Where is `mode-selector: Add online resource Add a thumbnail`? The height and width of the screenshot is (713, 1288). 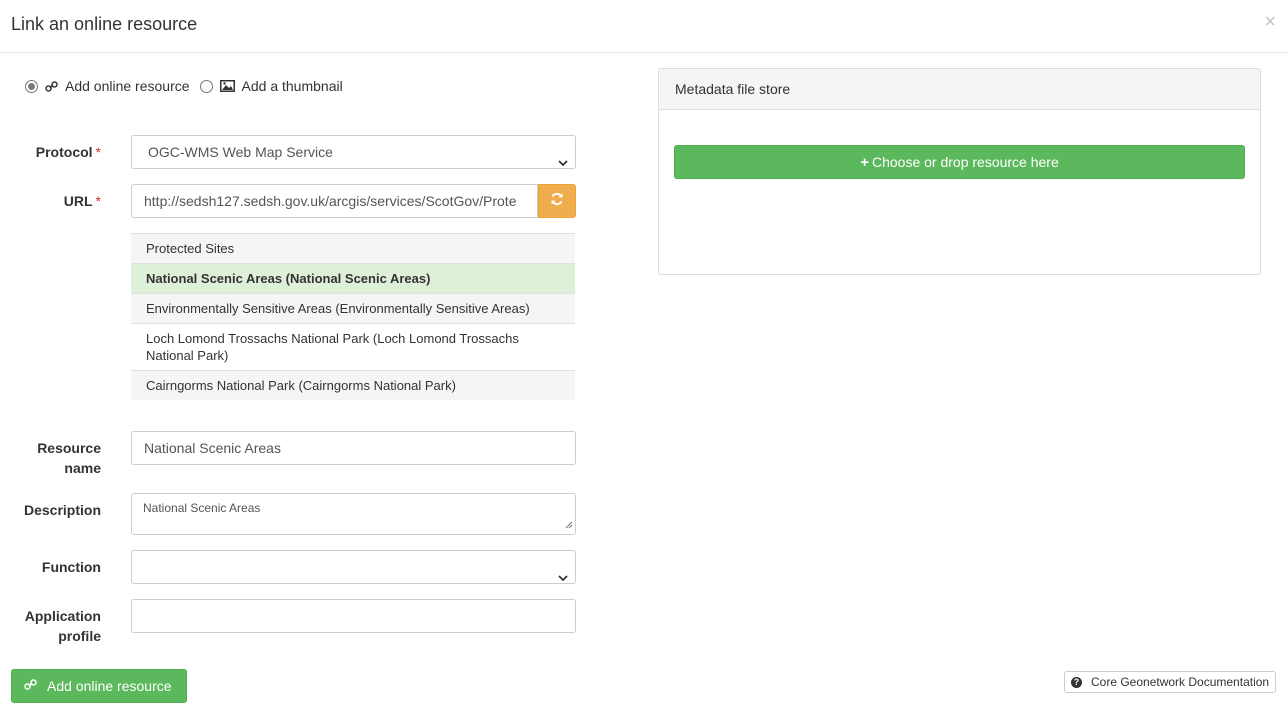
mode-selector: Add online resource Add a thumbnail is located at coordinates (189, 86).